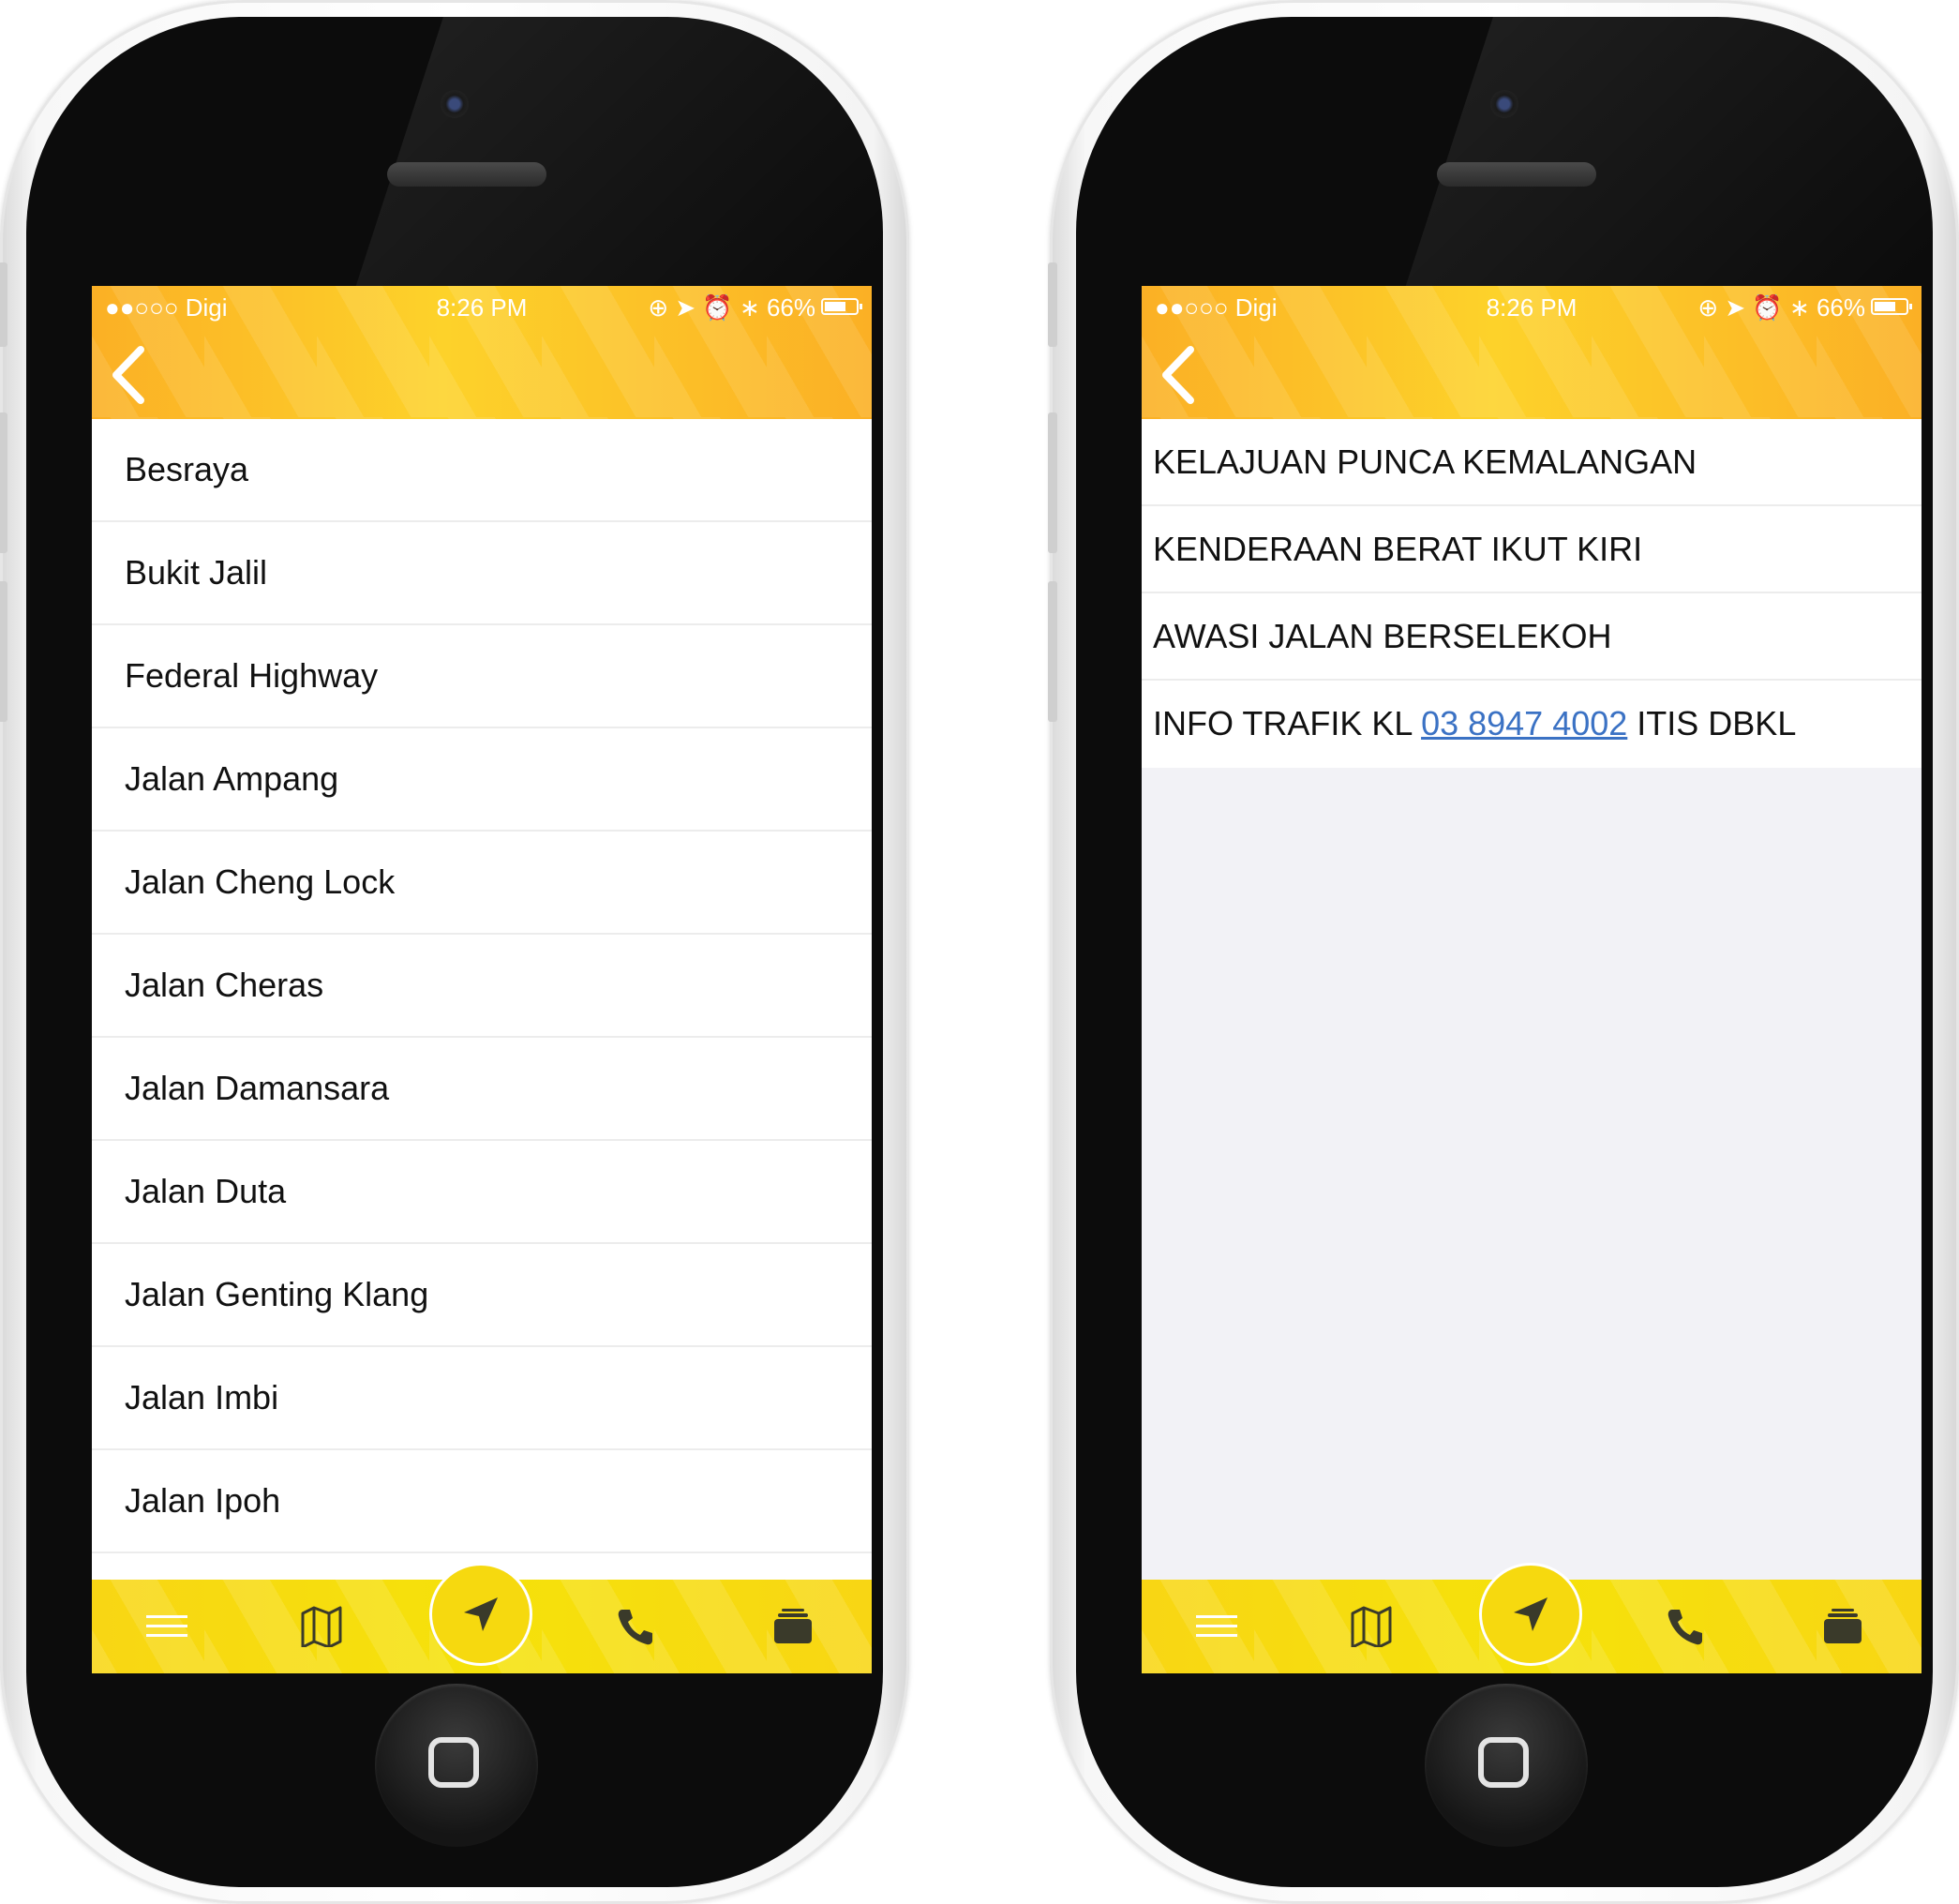 The image size is (1959, 1904). Describe the element at coordinates (482, 780) in the screenshot. I see `list-item: Jalan Ampang` at that location.